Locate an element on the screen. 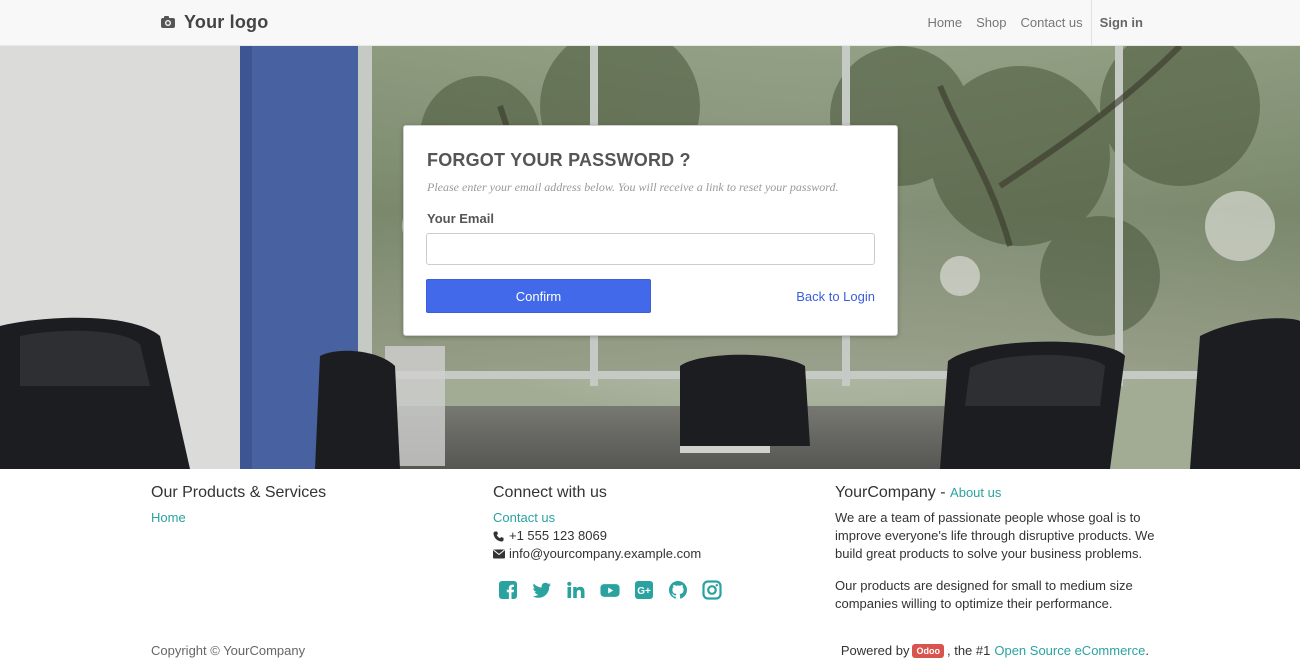  back-to-login-link: Back to Login is located at coordinates (835, 296).